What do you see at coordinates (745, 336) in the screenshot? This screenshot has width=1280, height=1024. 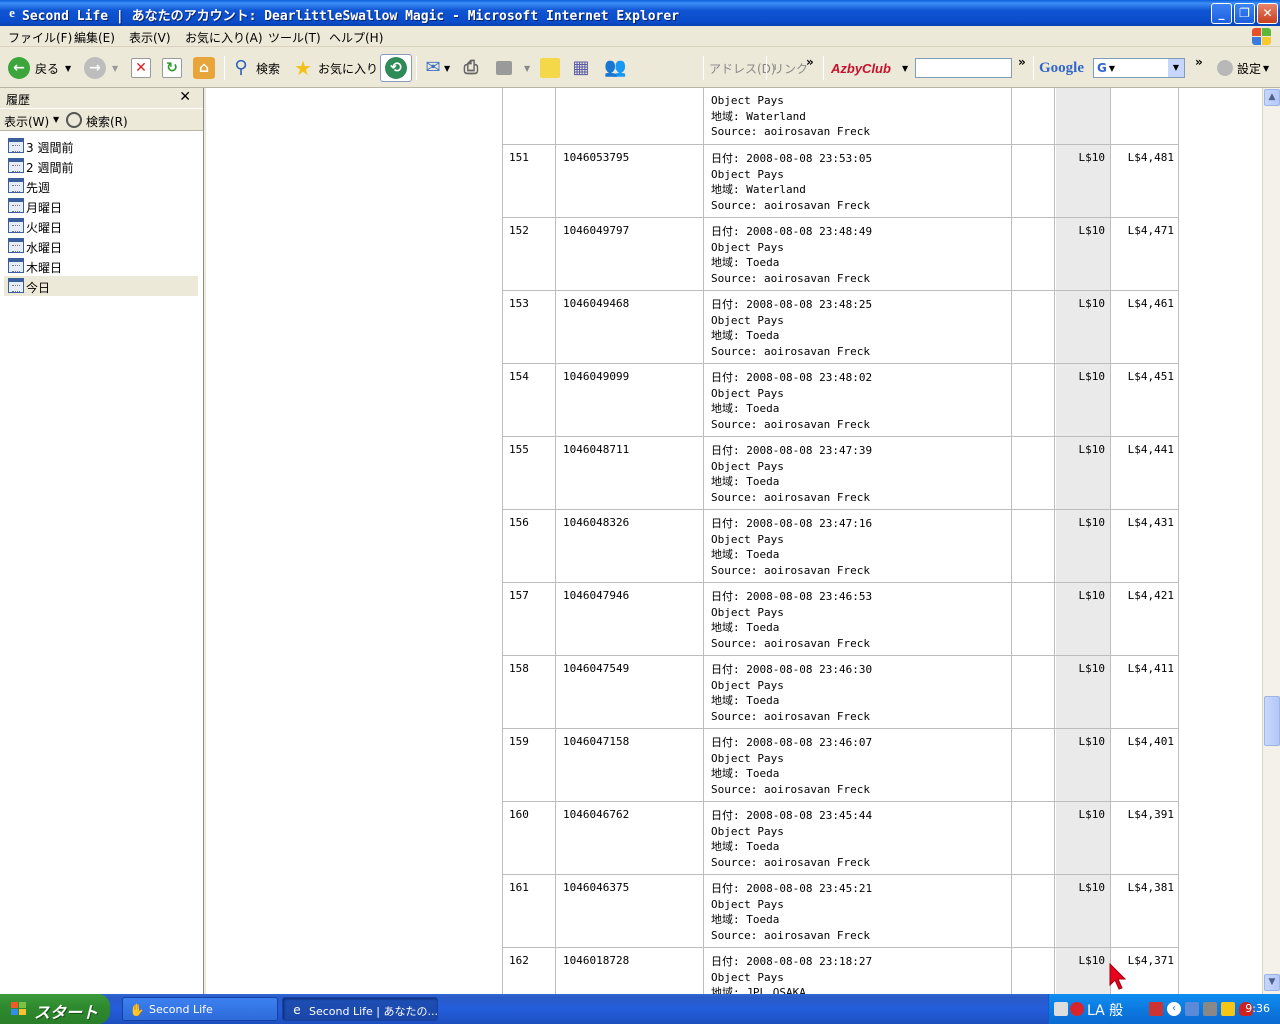 I see `transaction-region: 地域: Toeda` at bounding box center [745, 336].